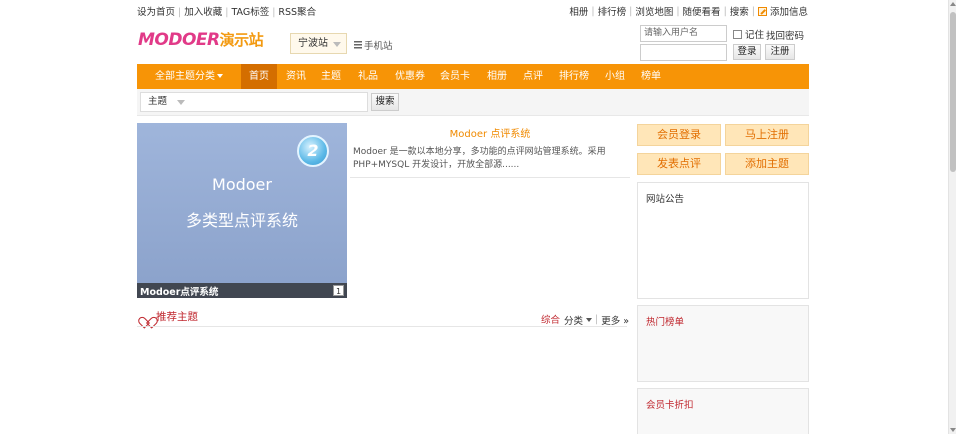  What do you see at coordinates (297, 12) in the screenshot?
I see `rss-link: RSS聚合` at bounding box center [297, 12].